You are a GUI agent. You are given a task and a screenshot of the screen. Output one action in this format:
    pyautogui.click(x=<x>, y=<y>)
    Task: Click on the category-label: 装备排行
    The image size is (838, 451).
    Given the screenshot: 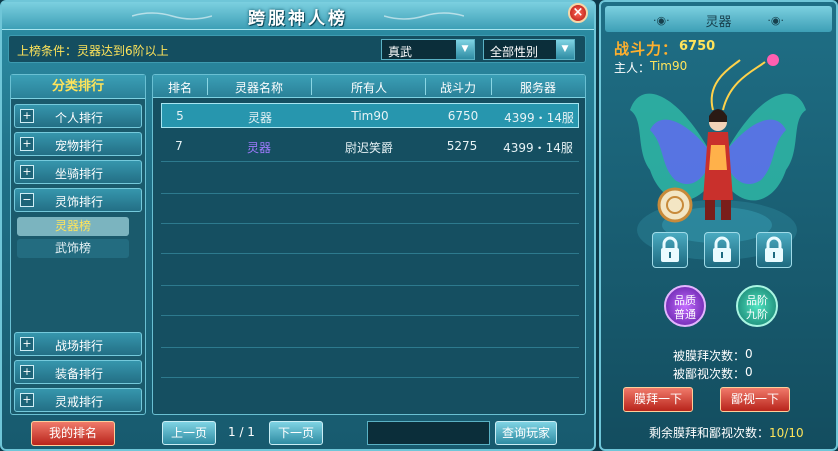 What is the action you would take?
    pyautogui.click(x=79, y=374)
    